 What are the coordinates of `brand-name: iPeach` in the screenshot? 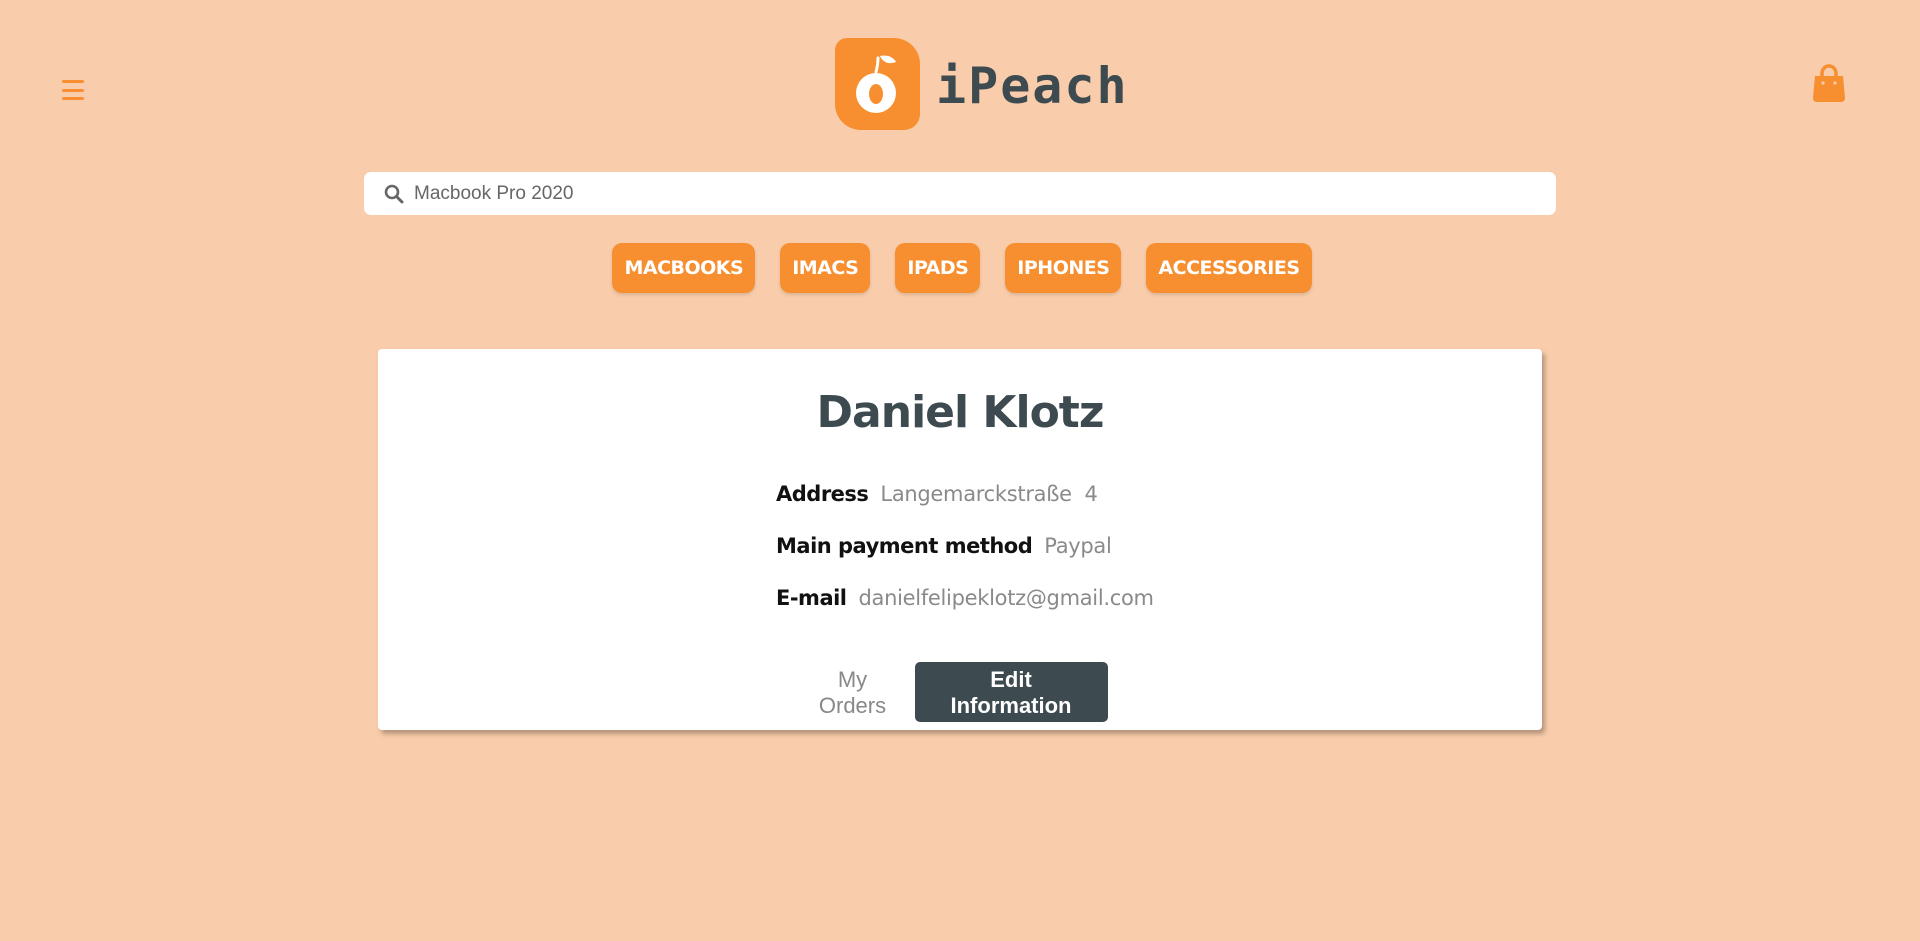 It's located at (1032, 86).